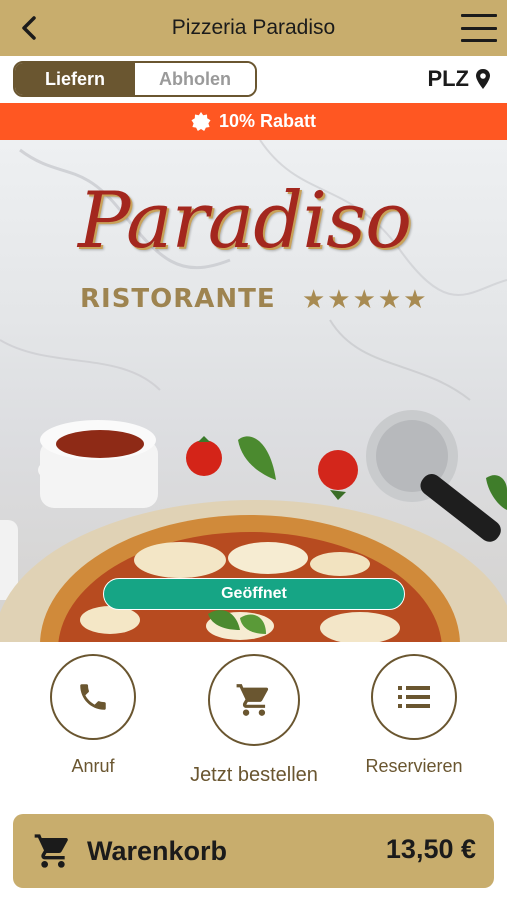 The width and height of the screenshot is (507, 900). I want to click on action-order: Jetzt bestellen, so click(254, 720).